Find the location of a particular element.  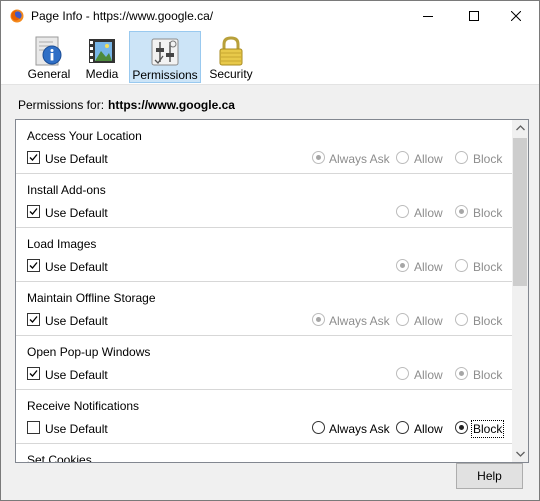

lock-icon is located at coordinates (231, 51).